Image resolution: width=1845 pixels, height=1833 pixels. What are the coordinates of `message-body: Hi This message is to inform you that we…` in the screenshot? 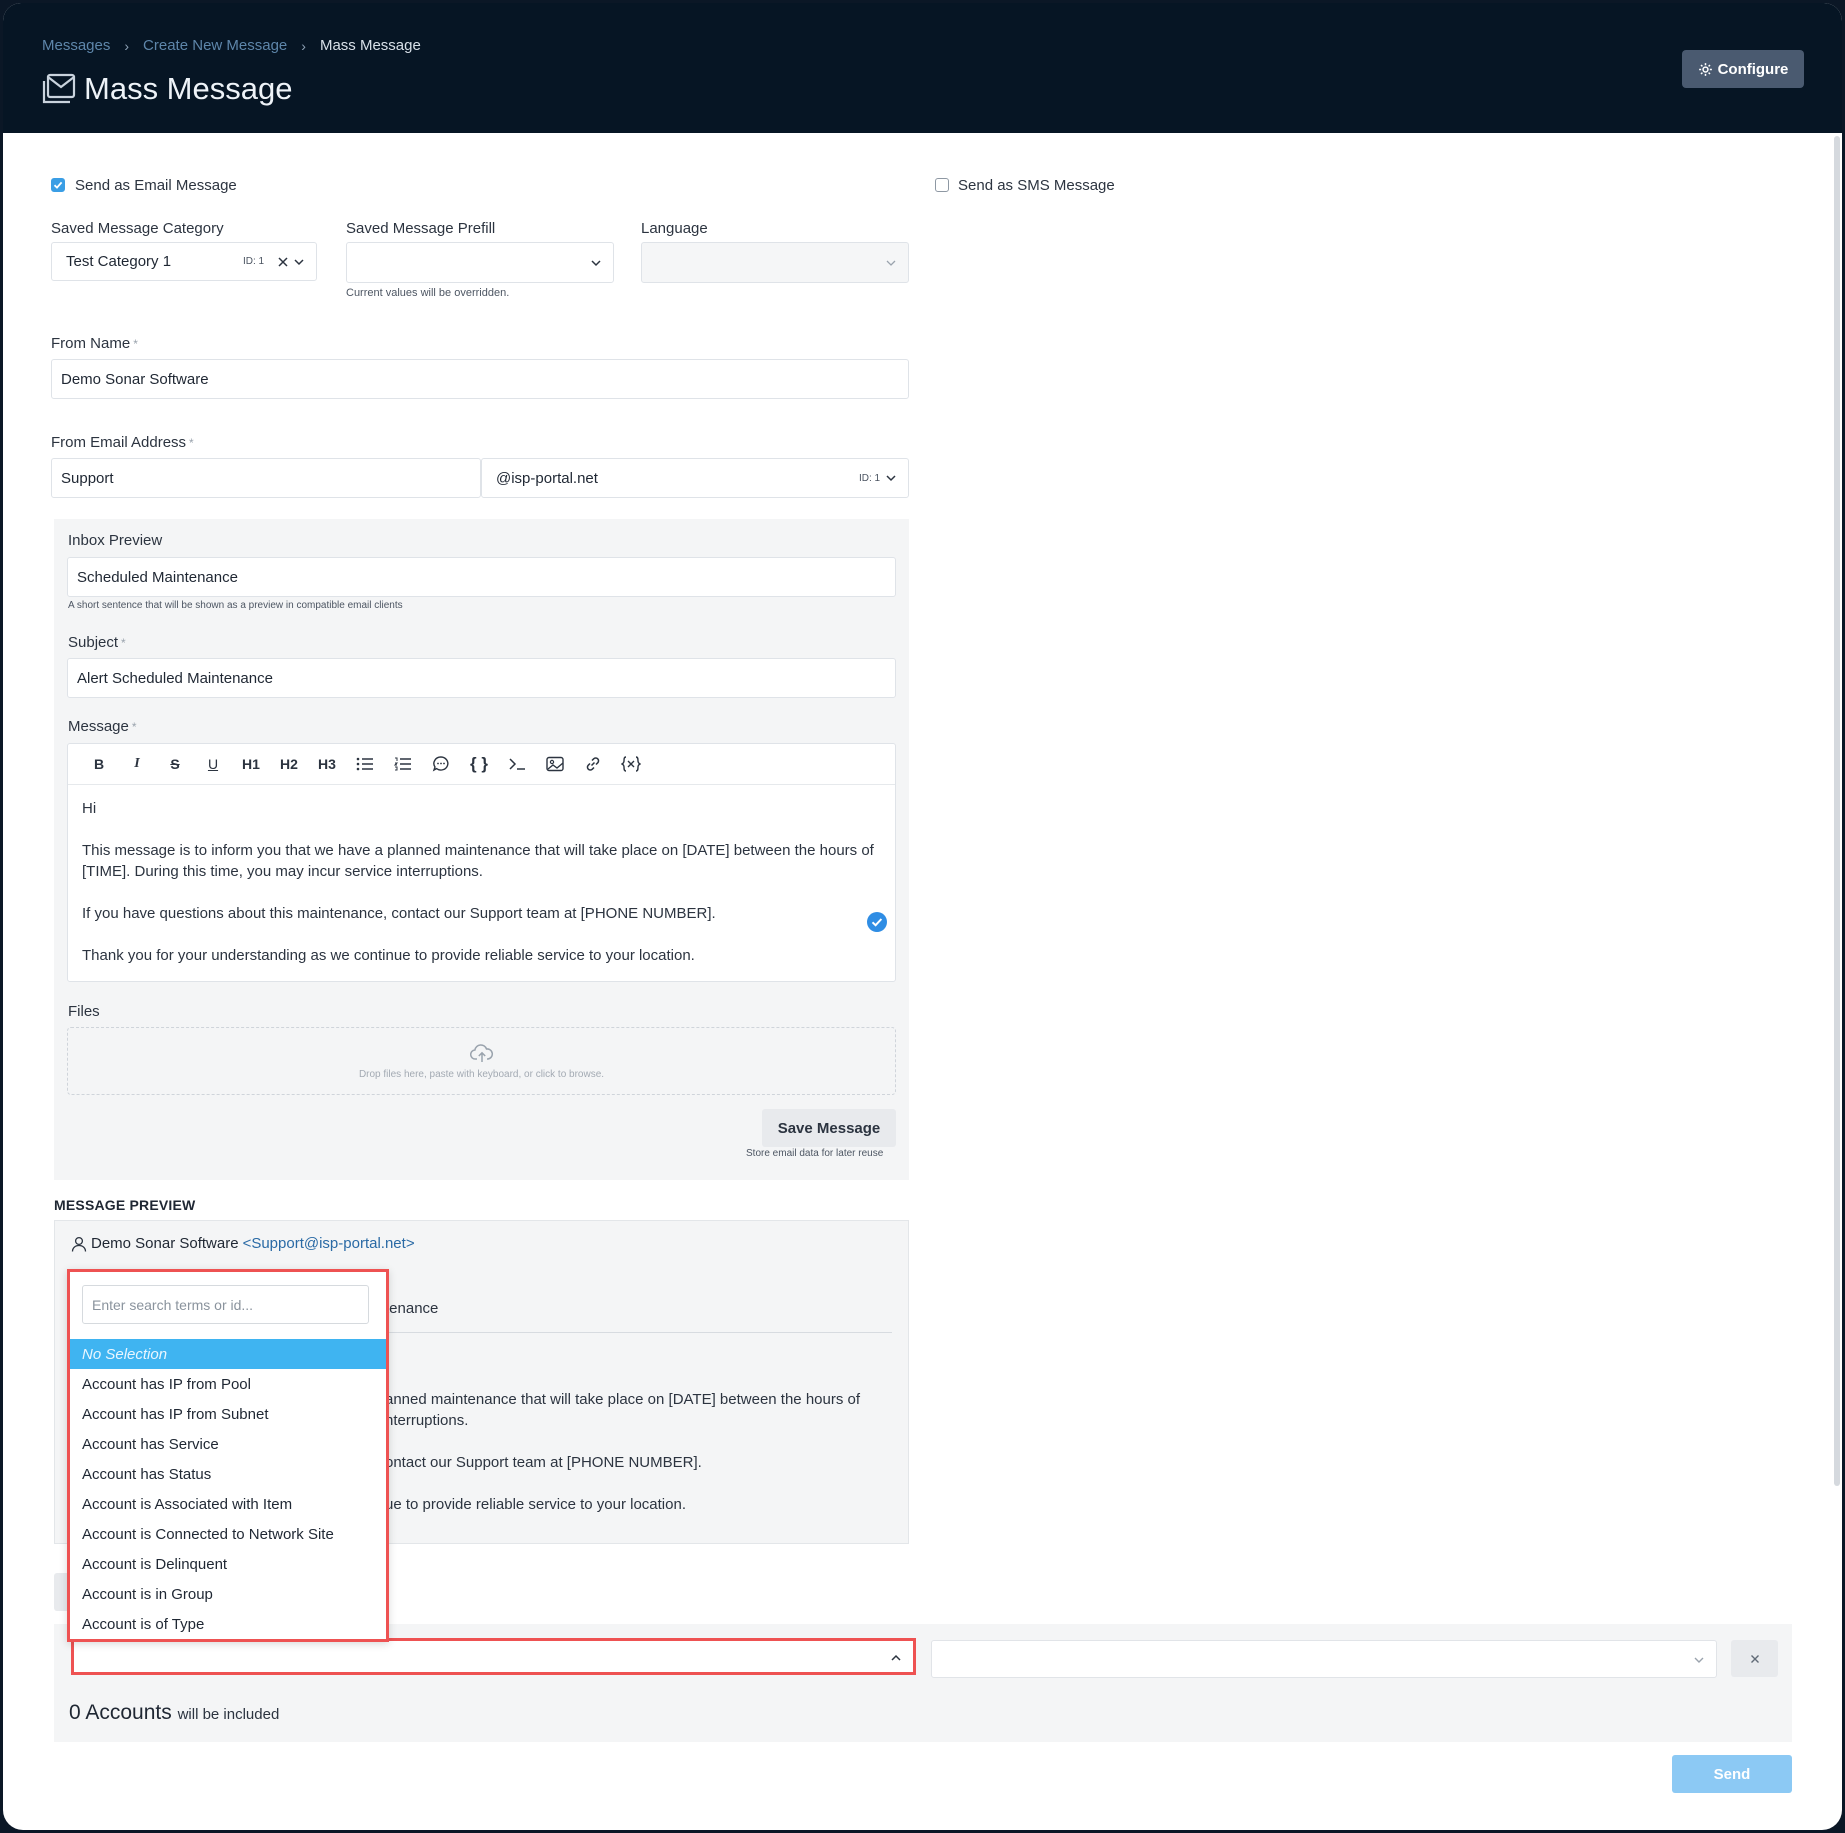 It's located at (481, 892).